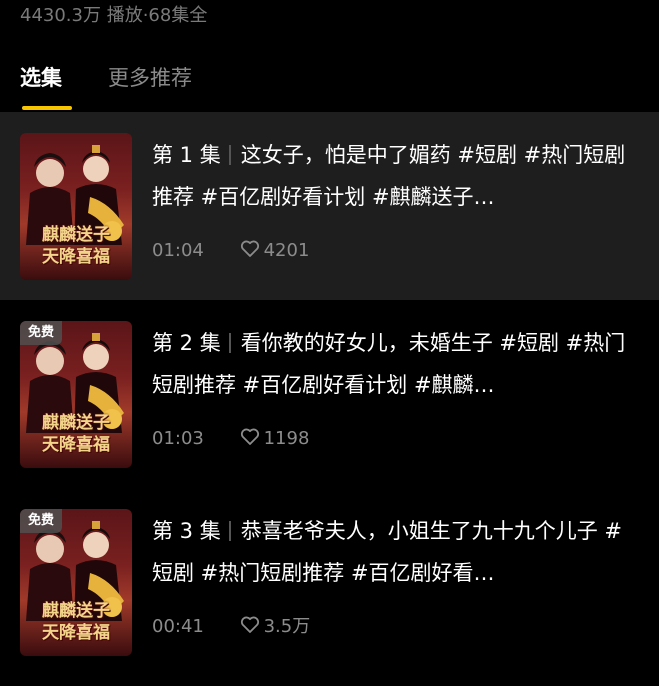  What do you see at coordinates (150, 78) in the screenshot?
I see `tab-more-recommendations: 更多推荐` at bounding box center [150, 78].